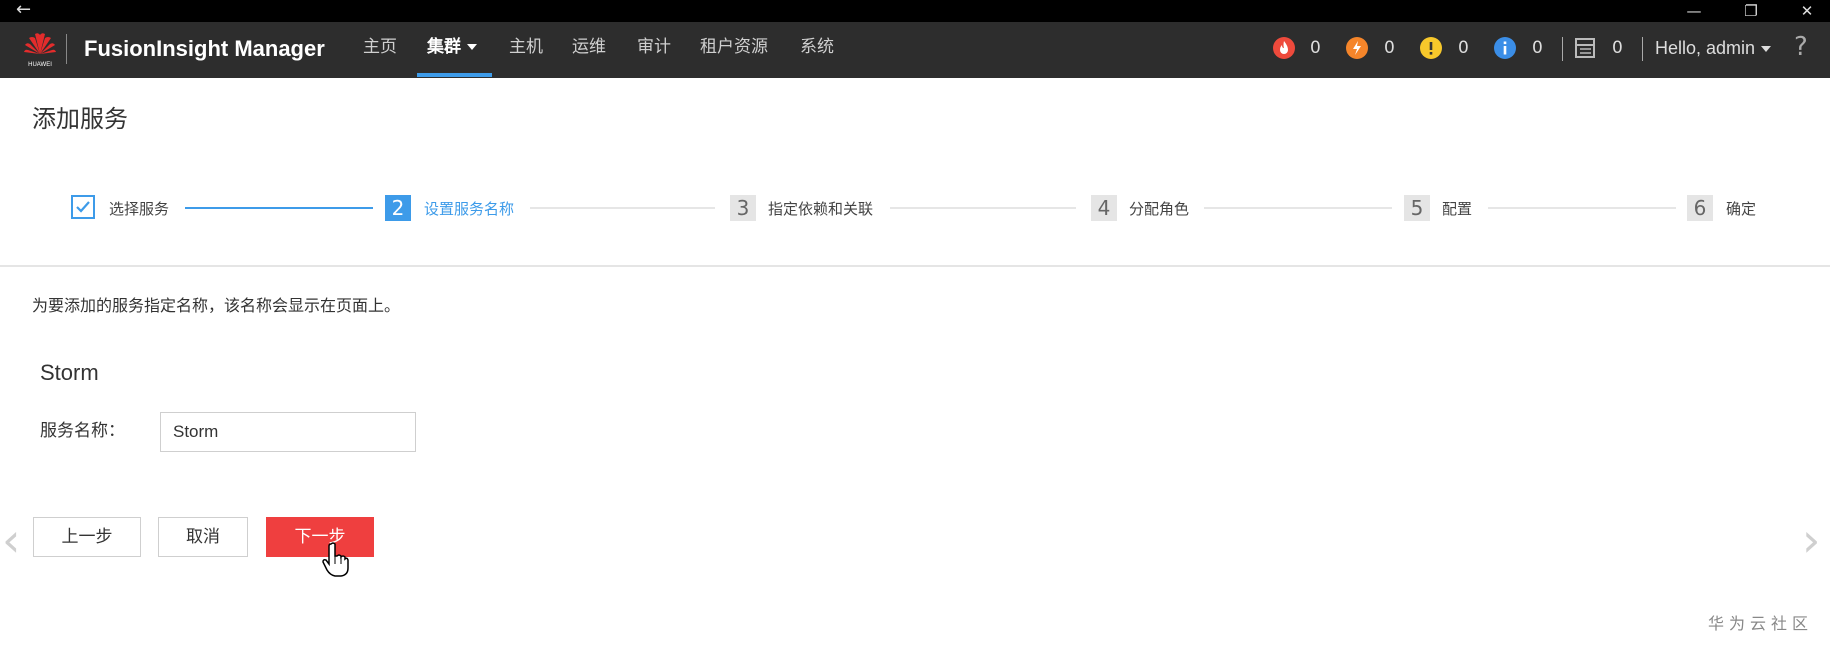 This screenshot has height=650, width=1830. Describe the element at coordinates (1761, 623) in the screenshot. I see `watermark: 华为云社区` at that location.